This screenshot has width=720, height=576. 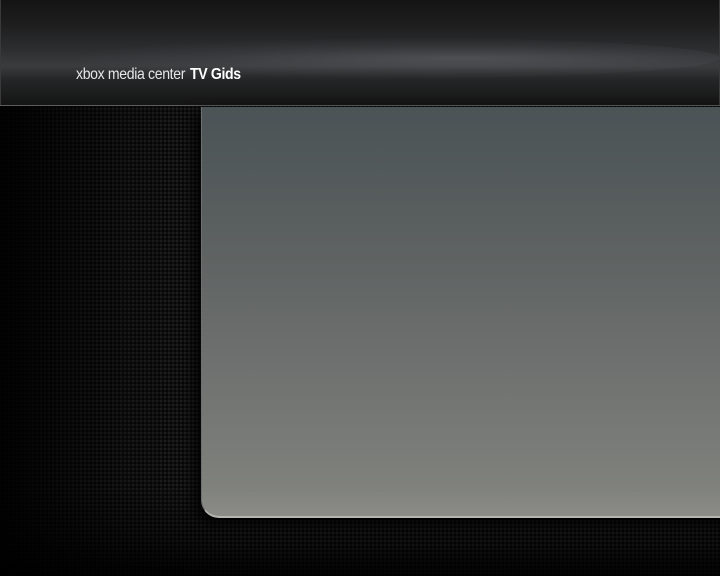 What do you see at coordinates (215, 74) in the screenshot?
I see `section-title: TV Gids` at bounding box center [215, 74].